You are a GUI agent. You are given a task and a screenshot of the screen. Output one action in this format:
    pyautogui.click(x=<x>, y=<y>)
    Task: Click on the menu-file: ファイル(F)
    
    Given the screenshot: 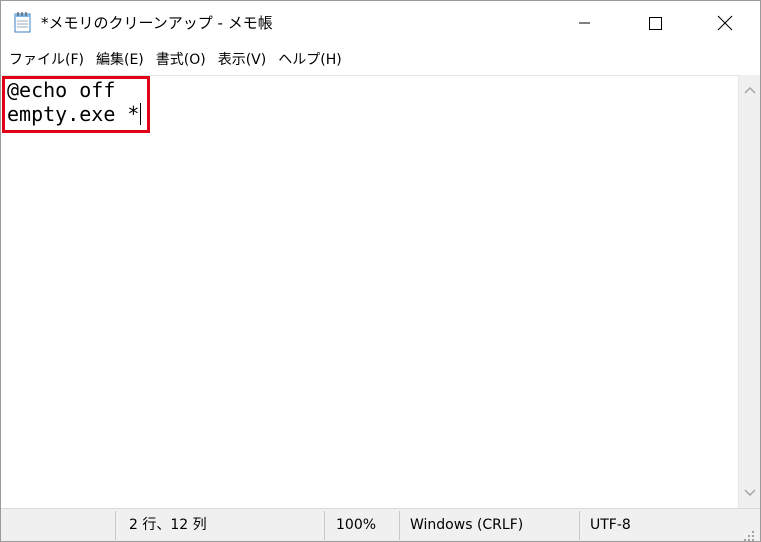 What is the action you would take?
    pyautogui.click(x=46, y=60)
    